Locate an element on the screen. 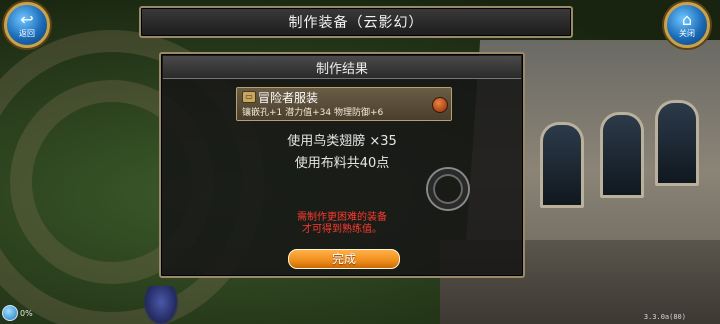 This screenshot has width=720, height=324. close-button: ⌂ 关闭 is located at coordinates (687, 25).